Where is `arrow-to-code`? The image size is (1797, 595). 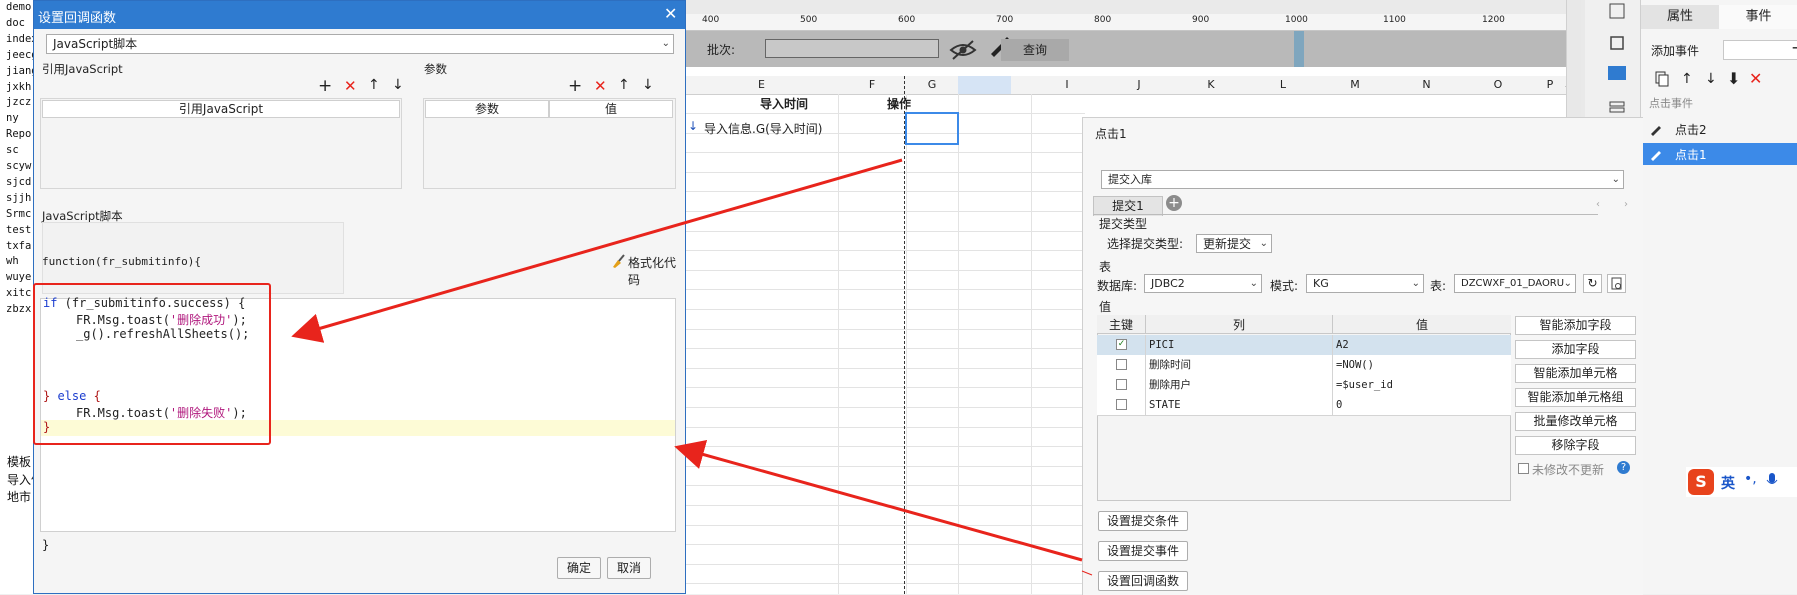 arrow-to-code is located at coordinates (597, 250).